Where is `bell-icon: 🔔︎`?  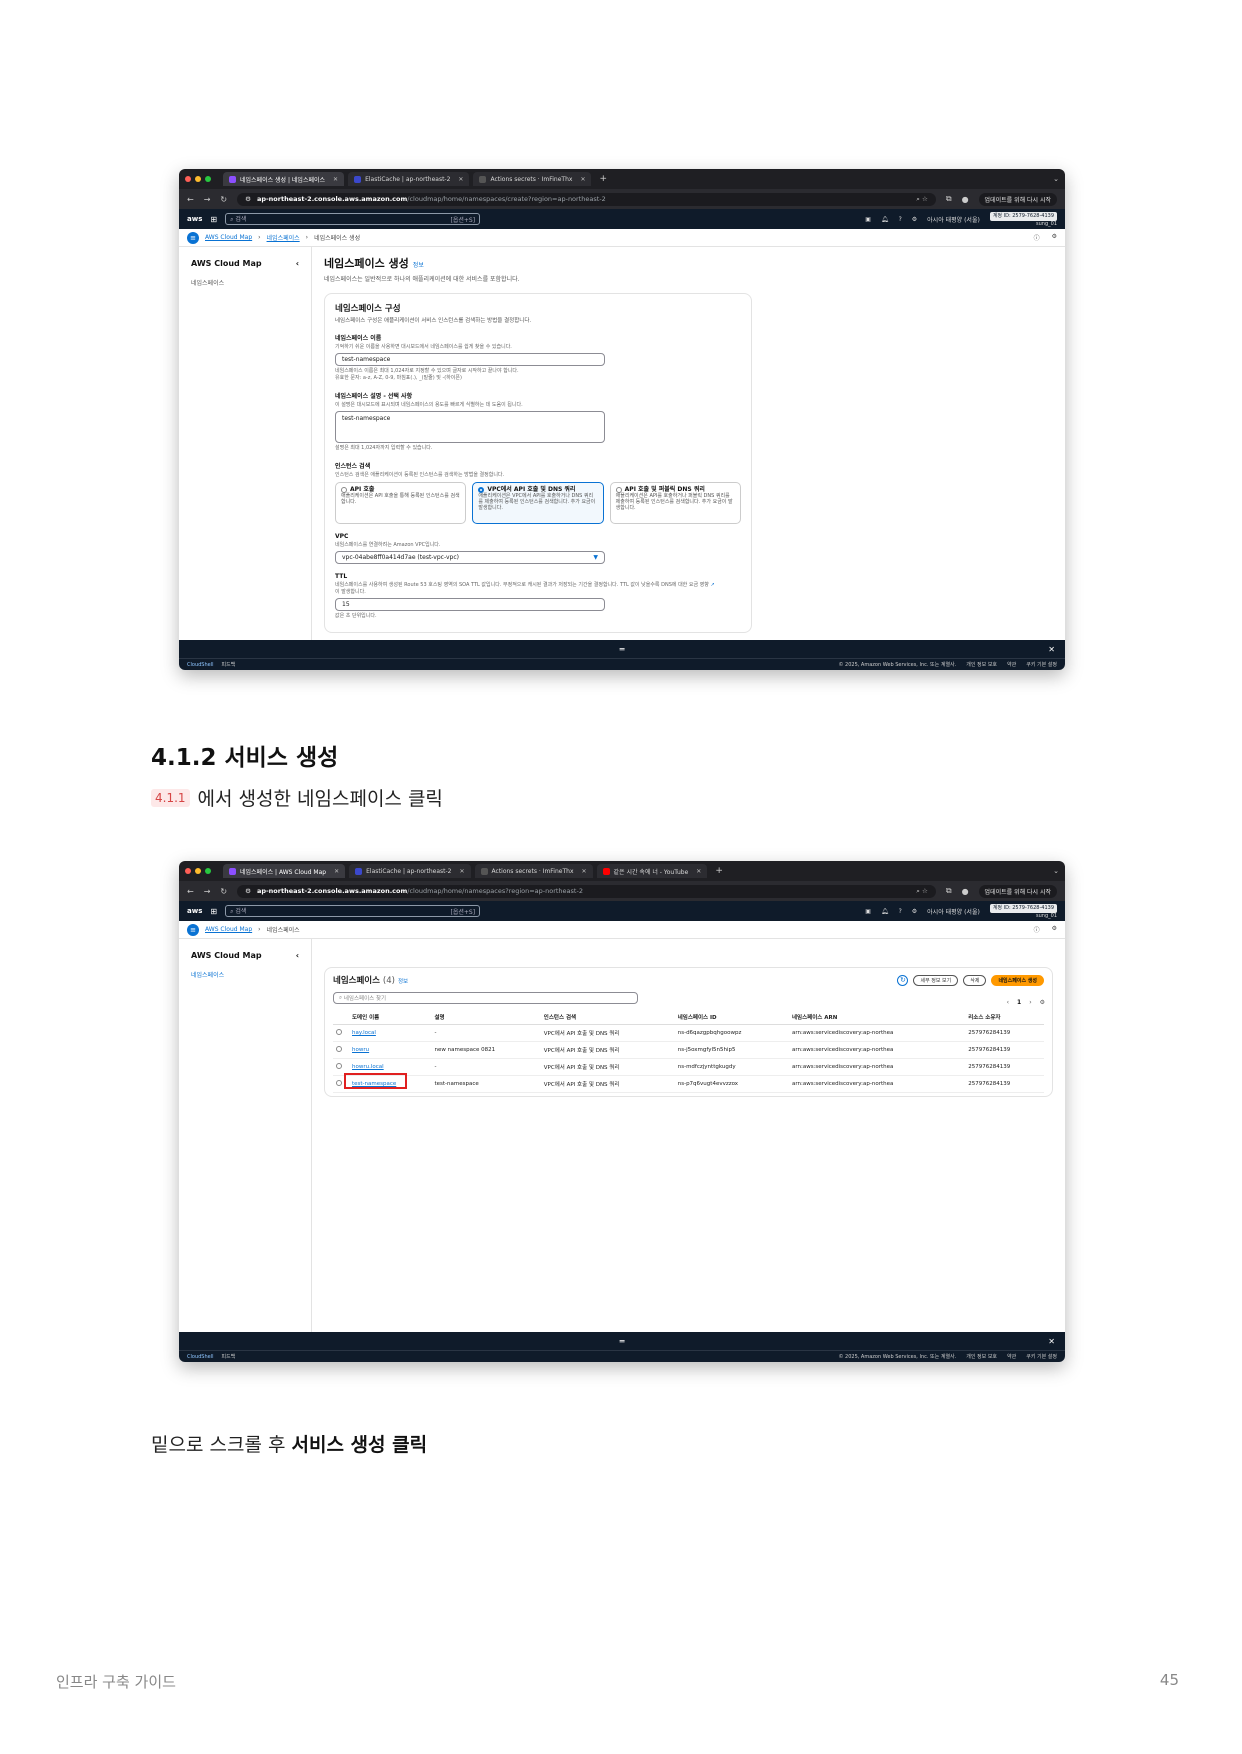 bell-icon: 🔔︎ is located at coordinates (885, 911).